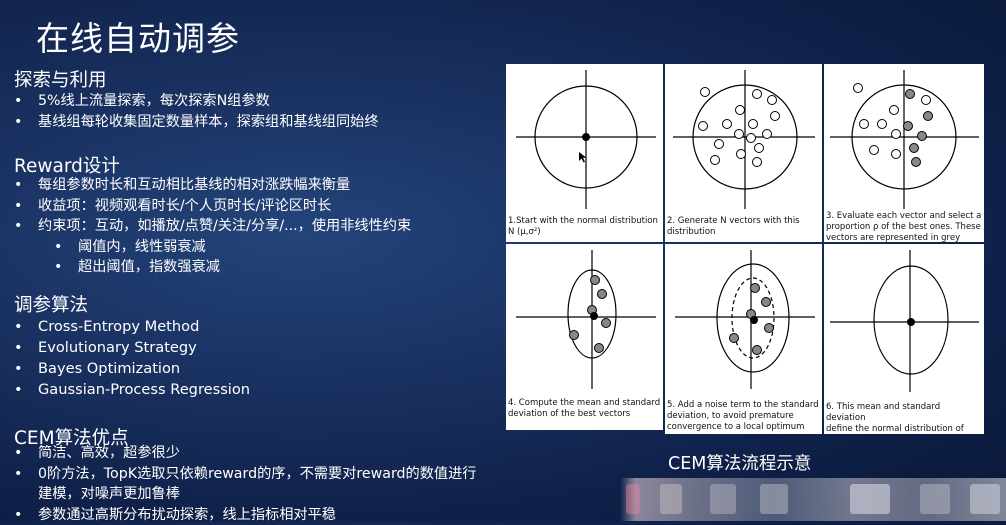  I want to click on list-item: 约束项：互动，如播放/点赞/关注/分享/...，使用非线性约束, so click(212, 226).